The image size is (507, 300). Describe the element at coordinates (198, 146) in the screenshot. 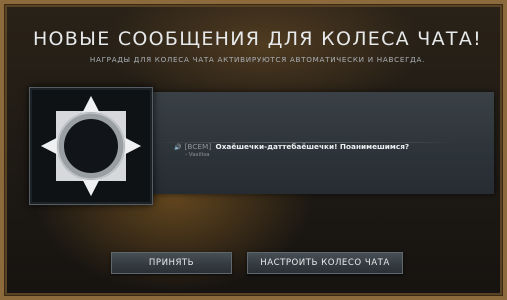

I see `chat-channel-prefix: [ВСЕМ]` at that location.